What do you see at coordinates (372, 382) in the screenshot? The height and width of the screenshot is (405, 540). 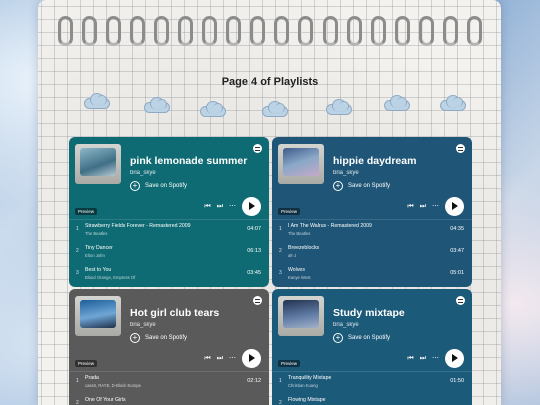 I see `track-row: 1 Tranquility Mixtape Christian Kuang 01:50` at bounding box center [372, 382].